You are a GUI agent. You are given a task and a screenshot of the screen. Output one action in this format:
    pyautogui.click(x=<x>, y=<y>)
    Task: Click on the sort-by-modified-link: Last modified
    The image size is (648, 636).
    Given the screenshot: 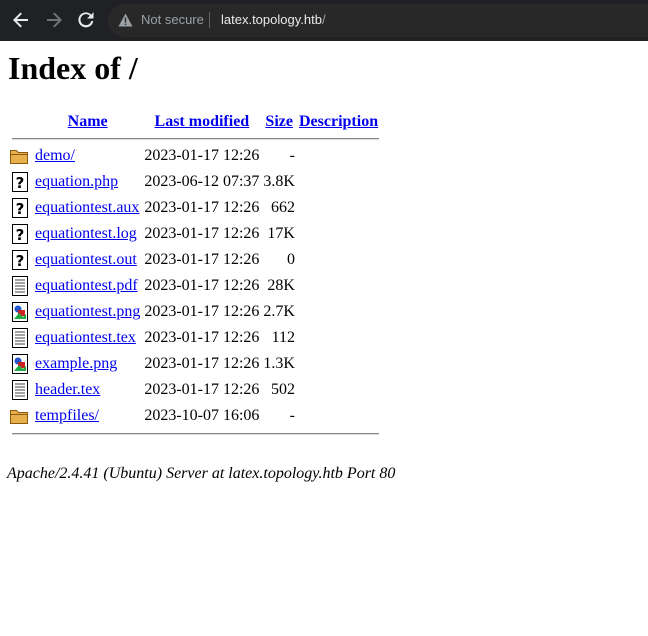 What is the action you would take?
    pyautogui.click(x=202, y=121)
    